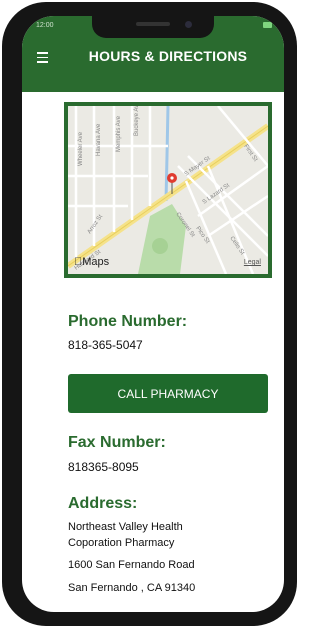 The image size is (320, 629). I want to click on battery-icon, so click(267, 25).